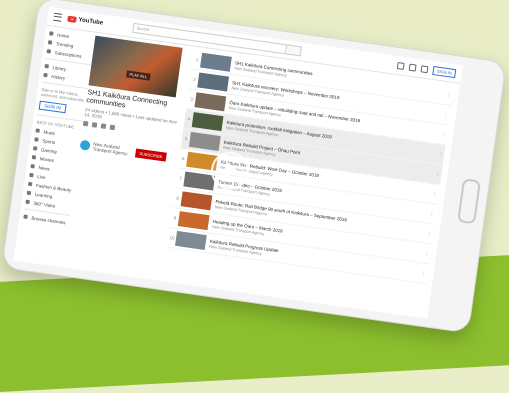 The image size is (509, 393). I want to click on header-sign-in-button: SIGN IN, so click(444, 71).